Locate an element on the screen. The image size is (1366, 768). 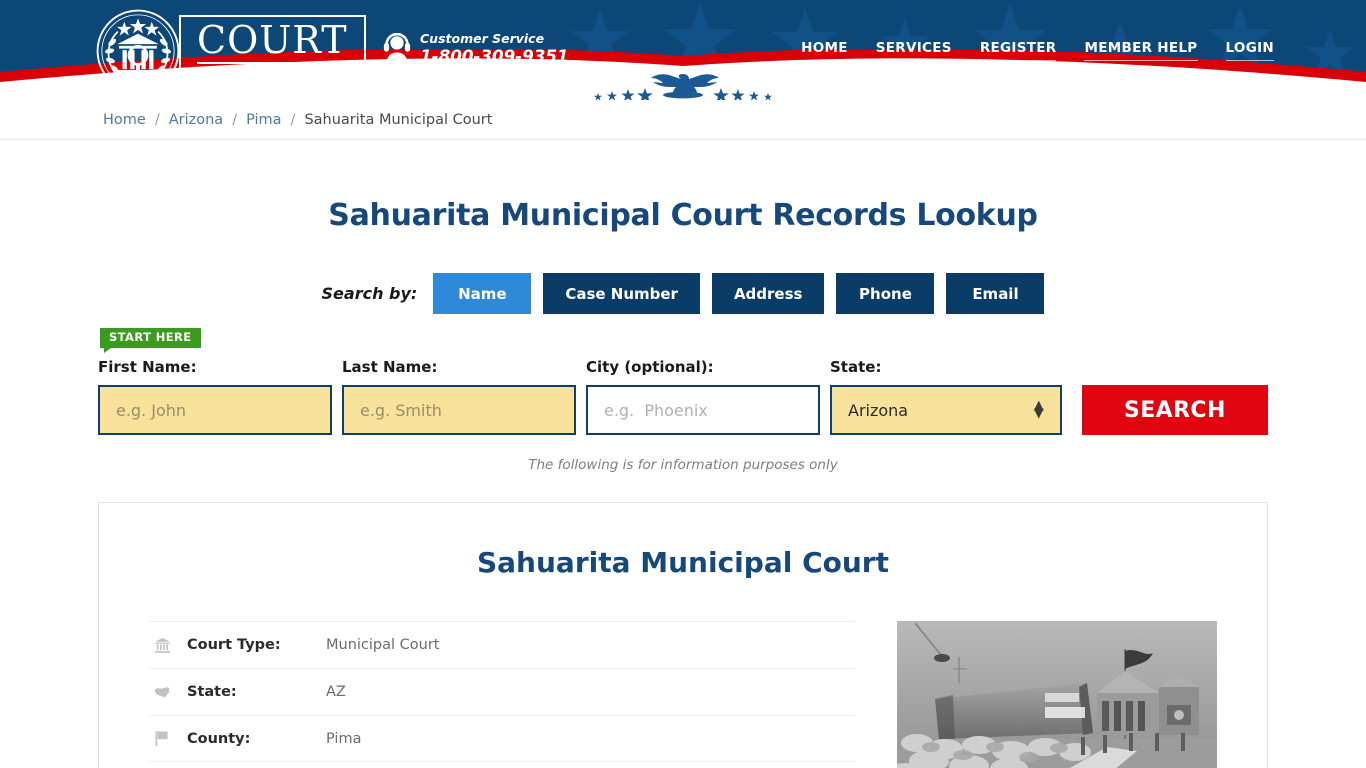
customer-service-phone: 1-800-309-9351 is located at coordinates (494, 57).